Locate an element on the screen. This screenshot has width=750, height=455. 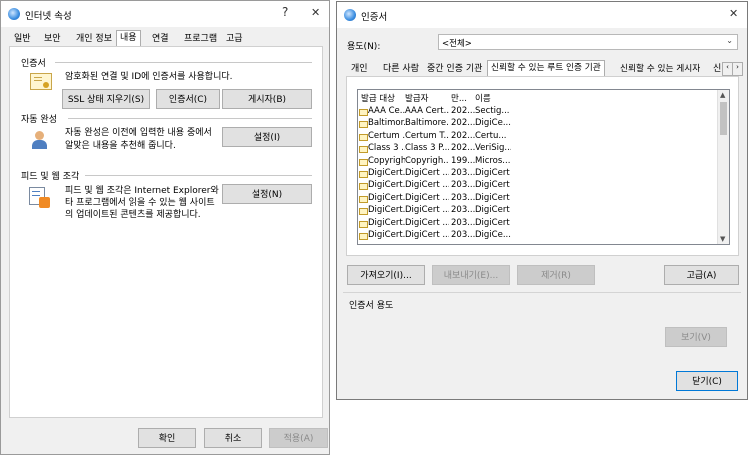
help-button: ? is located at coordinates (285, 12).